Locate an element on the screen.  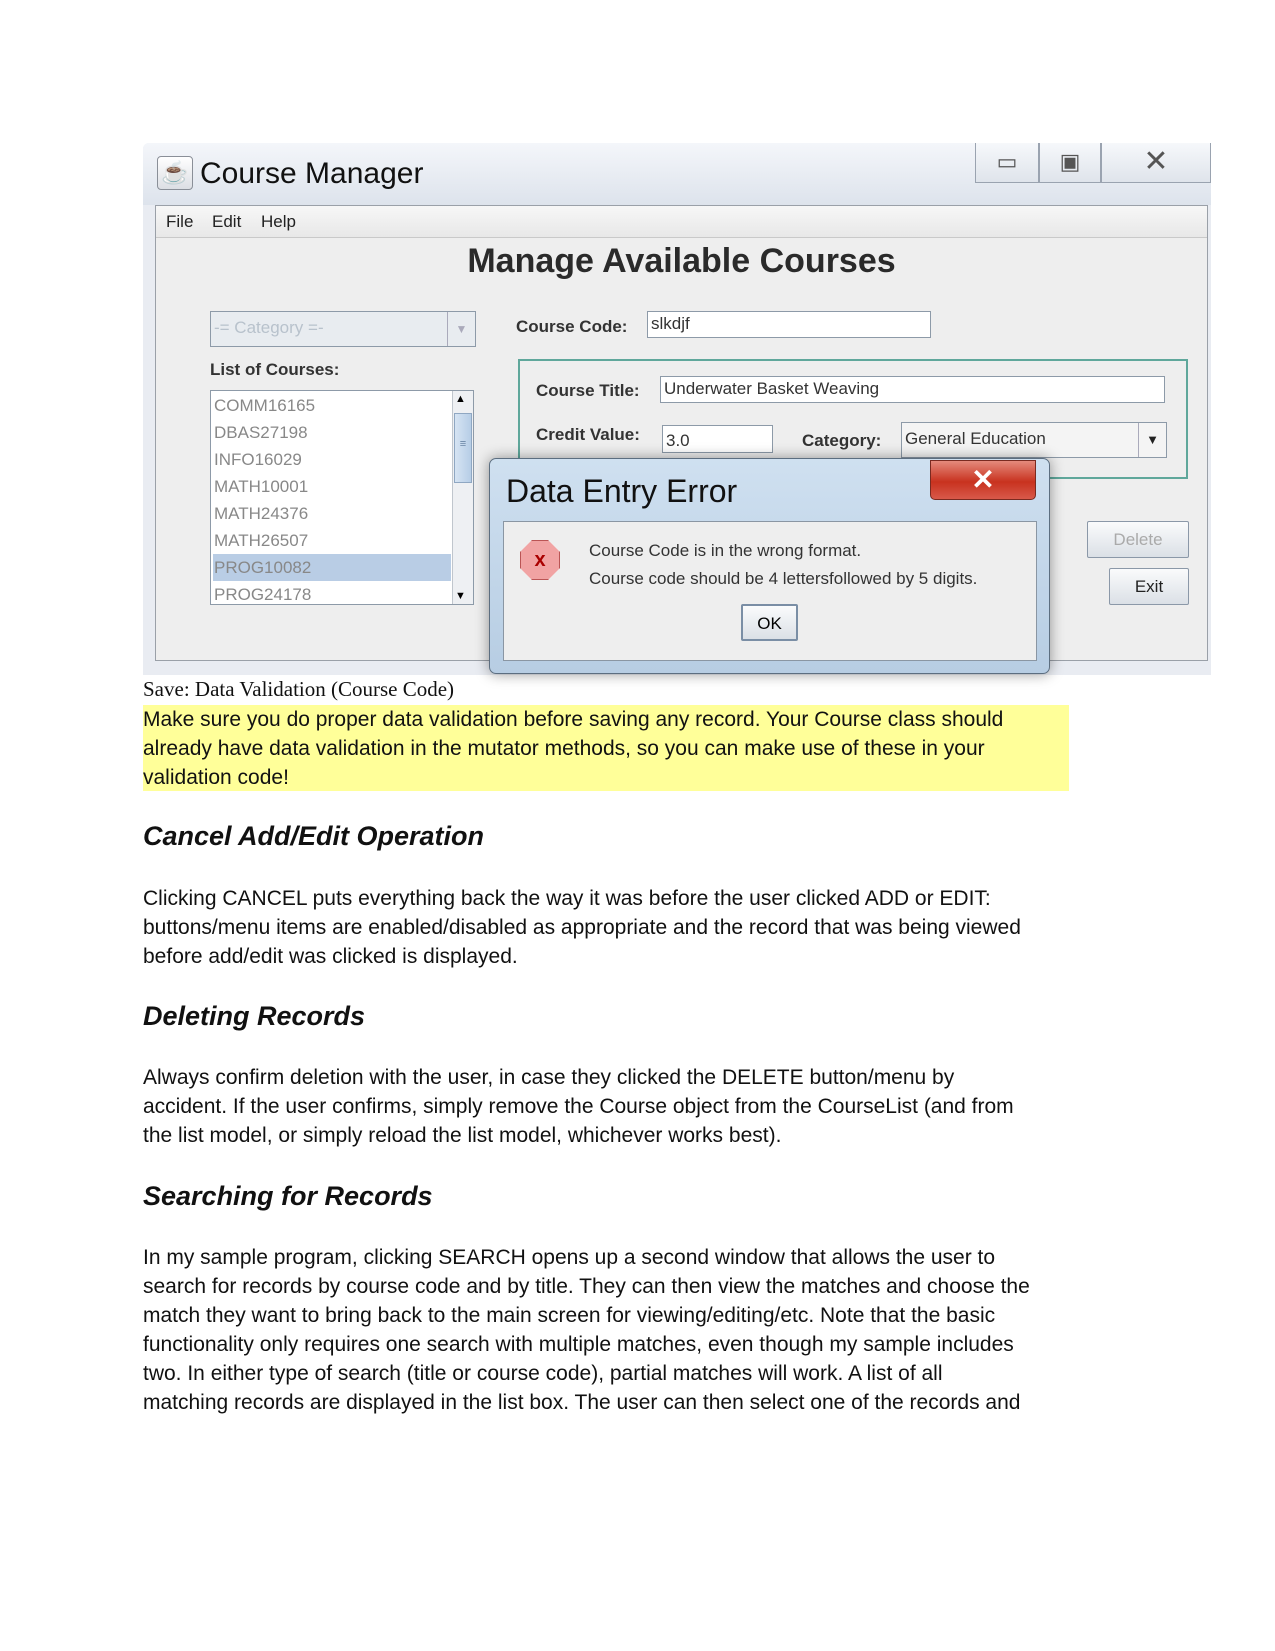
menu-file: File is located at coordinates (179, 222).